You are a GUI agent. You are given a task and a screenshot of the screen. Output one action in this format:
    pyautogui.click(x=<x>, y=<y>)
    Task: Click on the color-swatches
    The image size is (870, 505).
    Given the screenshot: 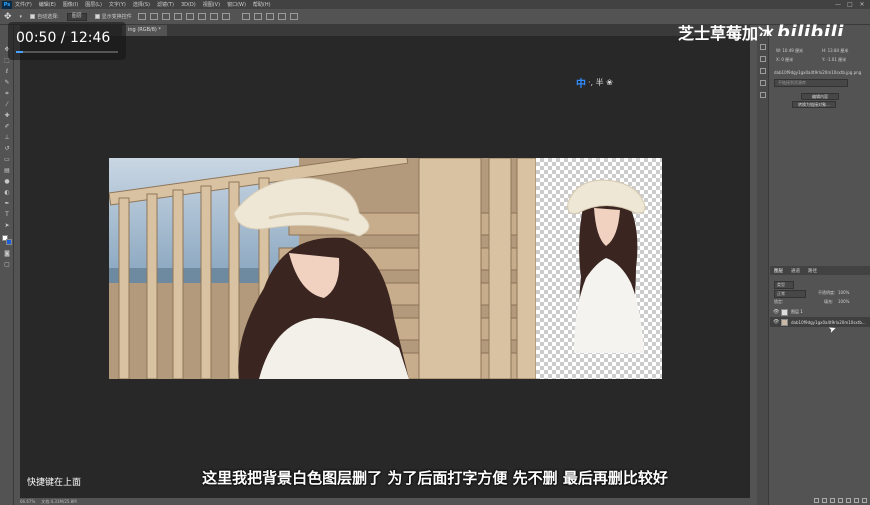 What is the action you would take?
    pyautogui.click(x=7, y=240)
    